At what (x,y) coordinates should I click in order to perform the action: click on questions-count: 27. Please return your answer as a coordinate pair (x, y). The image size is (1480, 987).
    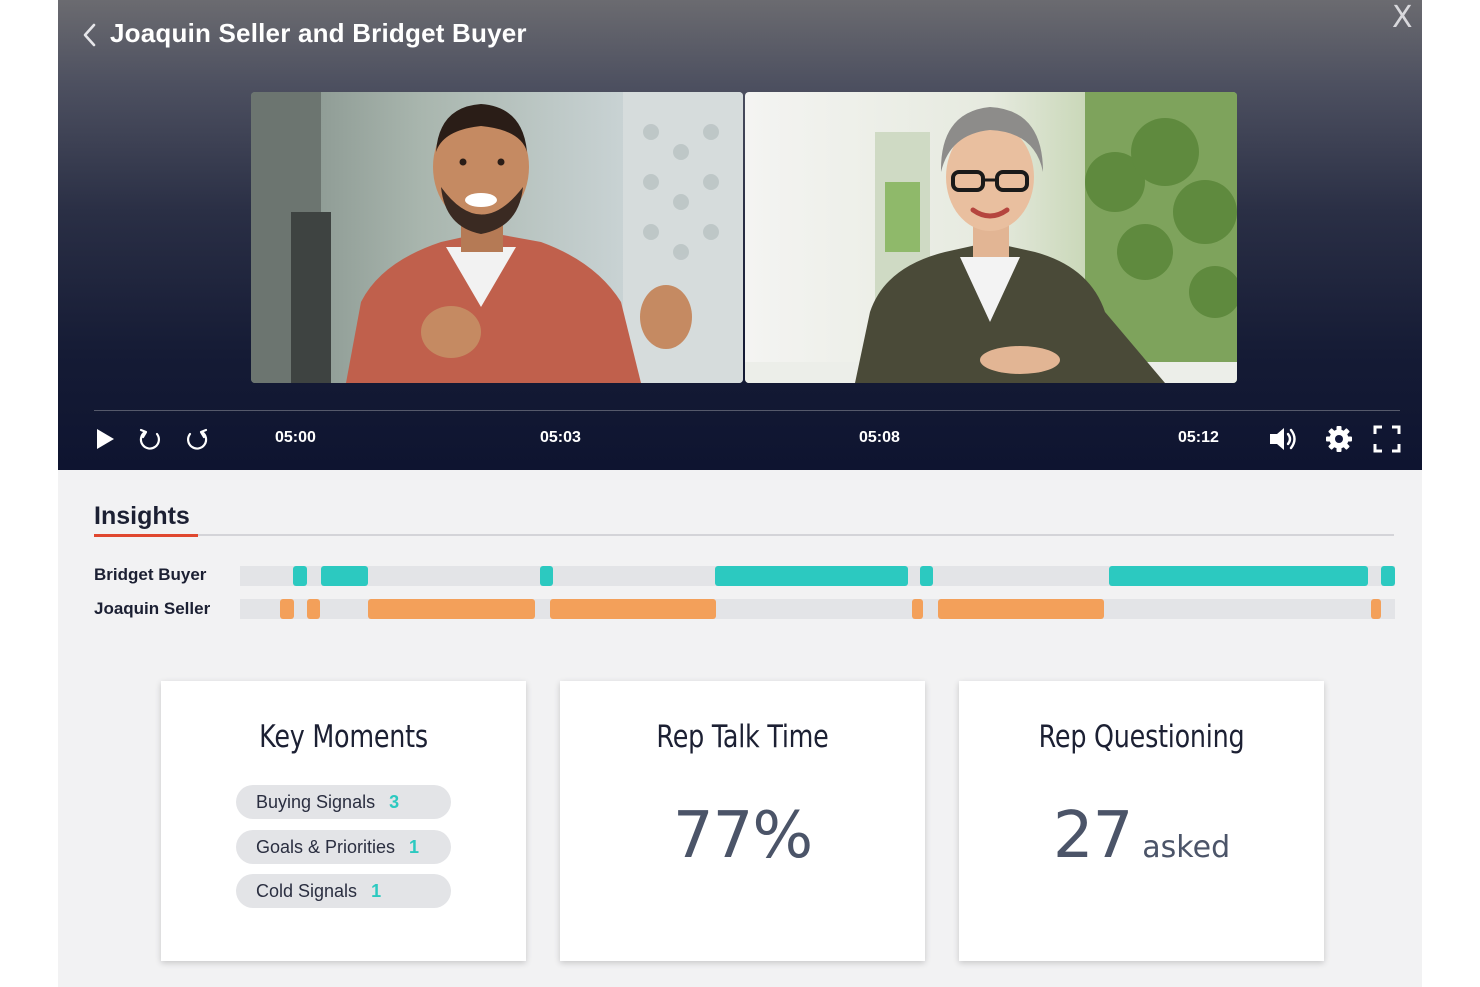
    Looking at the image, I should click on (1092, 836).